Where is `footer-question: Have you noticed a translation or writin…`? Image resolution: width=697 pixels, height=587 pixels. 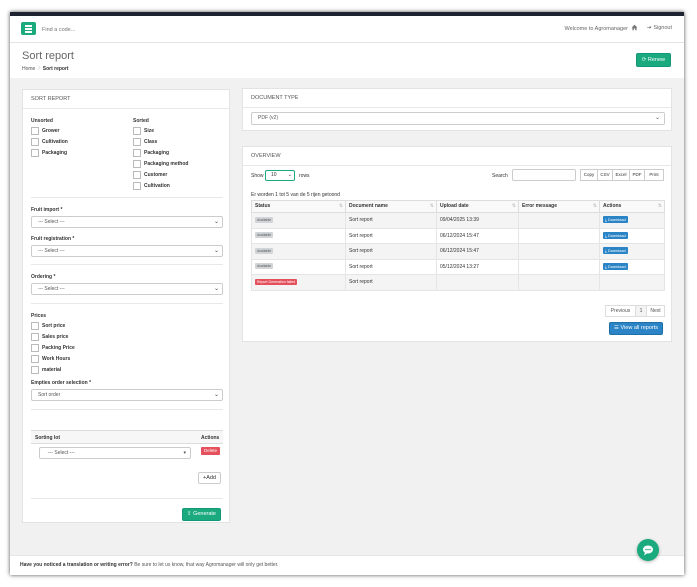
footer-question: Have you noticed a translation or writin… is located at coordinates (76, 565).